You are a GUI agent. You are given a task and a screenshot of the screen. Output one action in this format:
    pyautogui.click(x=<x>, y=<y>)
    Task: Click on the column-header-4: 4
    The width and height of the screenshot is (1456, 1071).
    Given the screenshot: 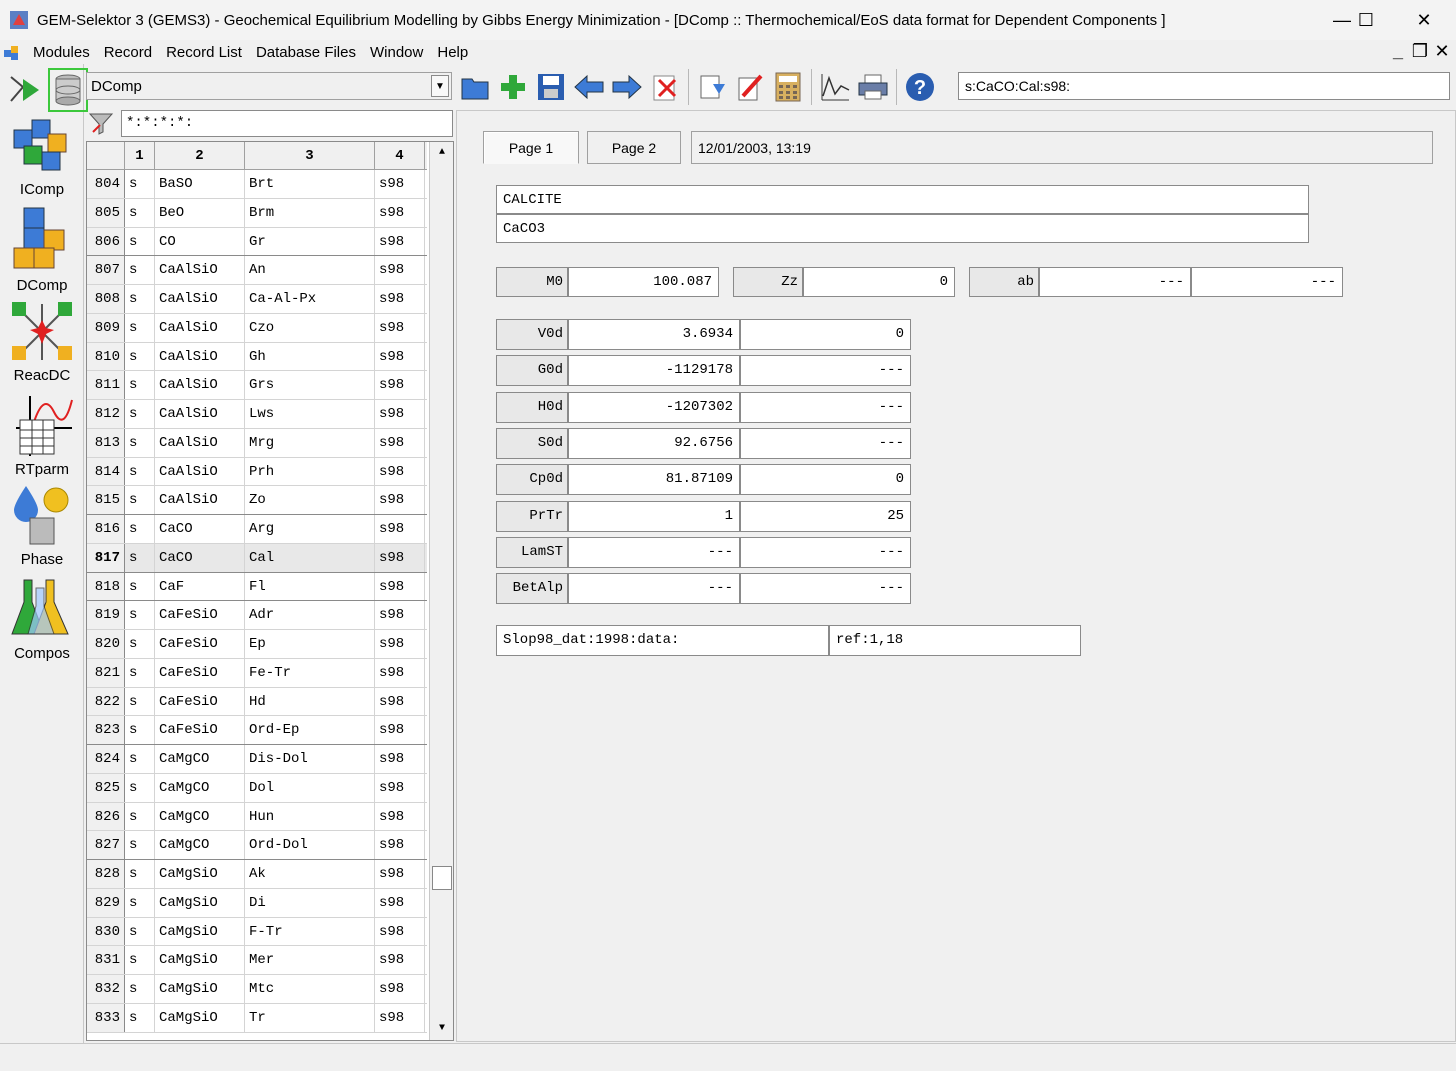 What is the action you would take?
    pyautogui.click(x=400, y=155)
    